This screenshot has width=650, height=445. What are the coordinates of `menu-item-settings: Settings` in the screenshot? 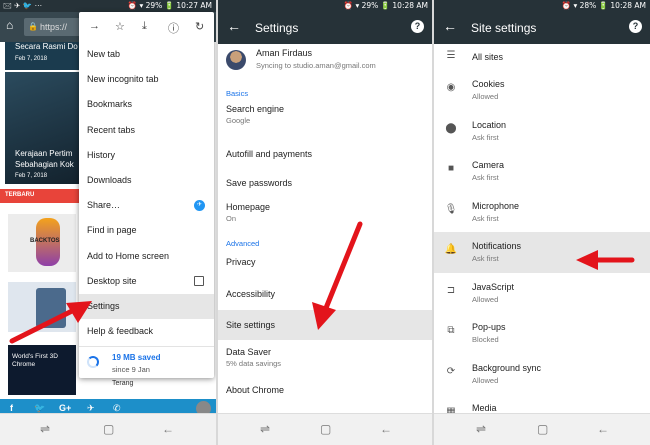 It's located at (146, 306).